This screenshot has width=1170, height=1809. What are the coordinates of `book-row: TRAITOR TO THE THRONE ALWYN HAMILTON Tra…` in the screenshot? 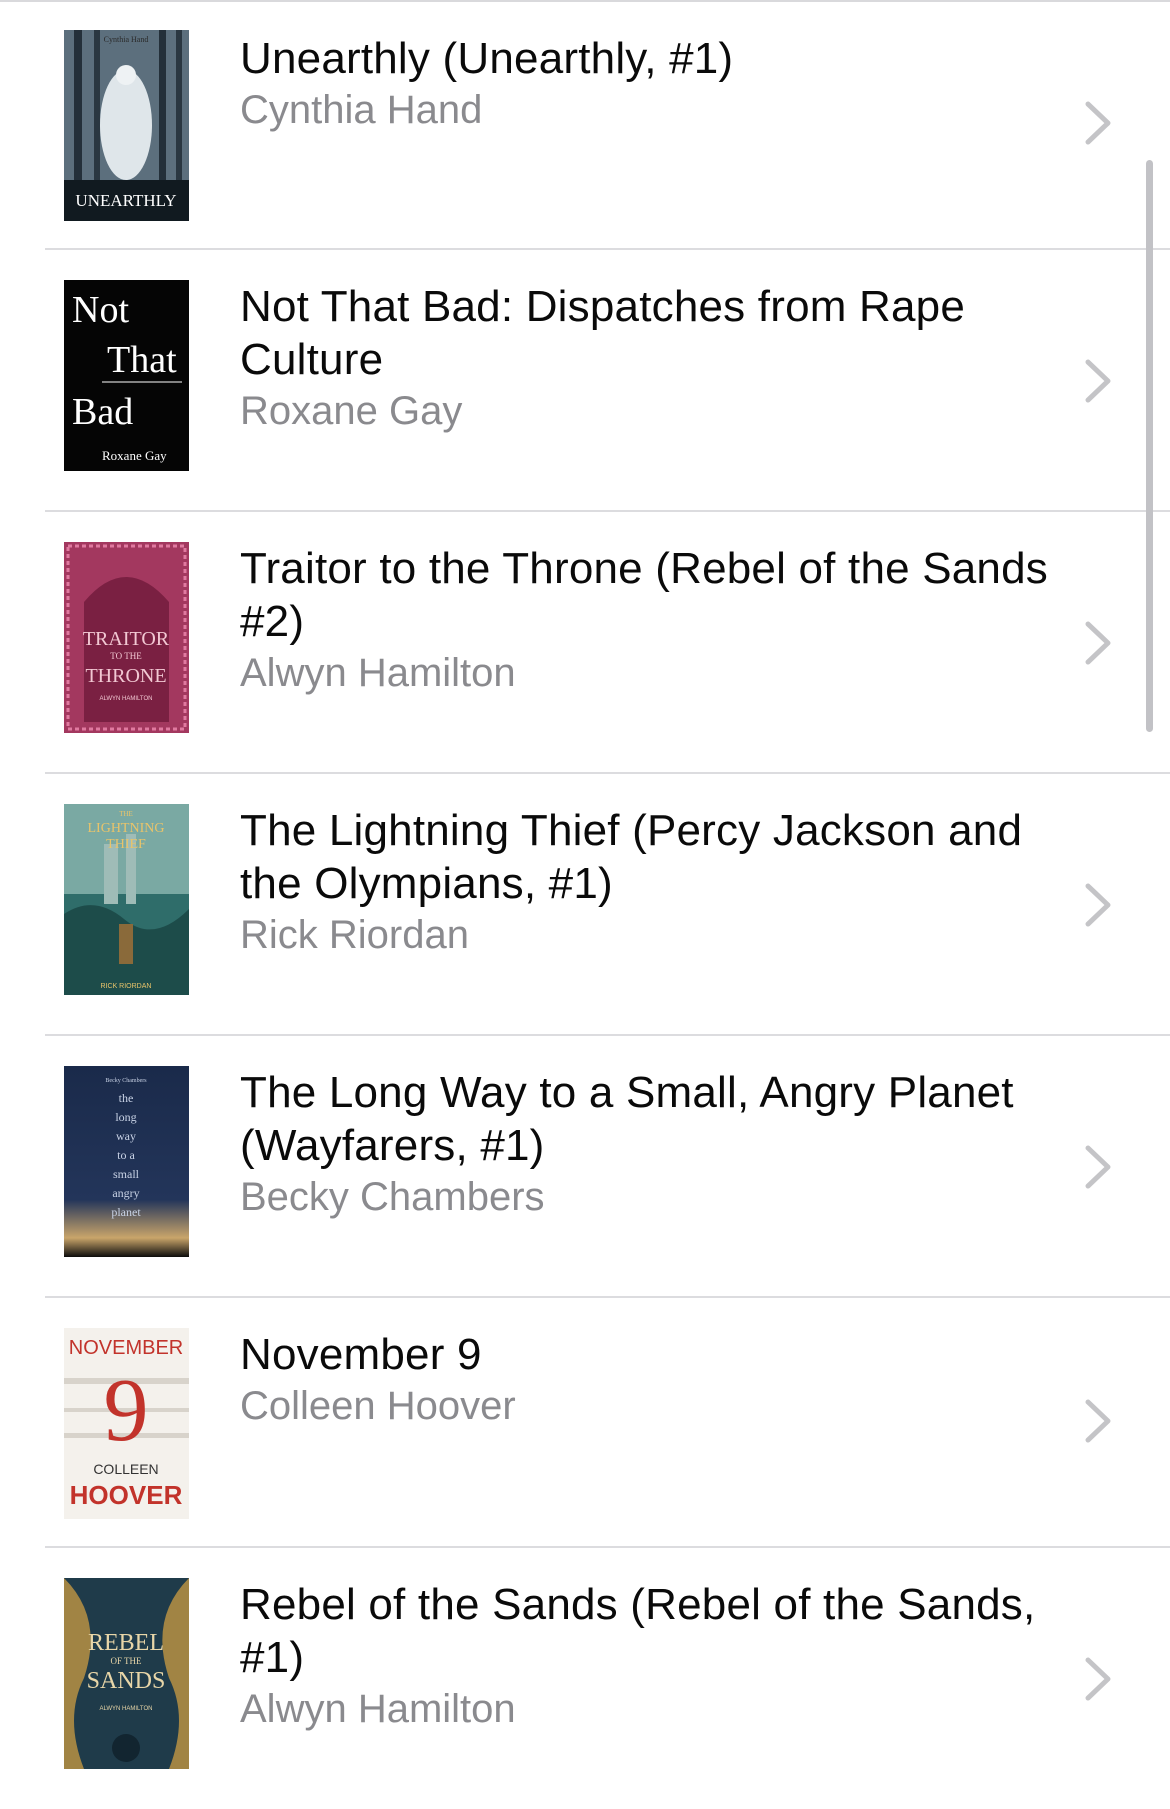 It's located at (585, 643).